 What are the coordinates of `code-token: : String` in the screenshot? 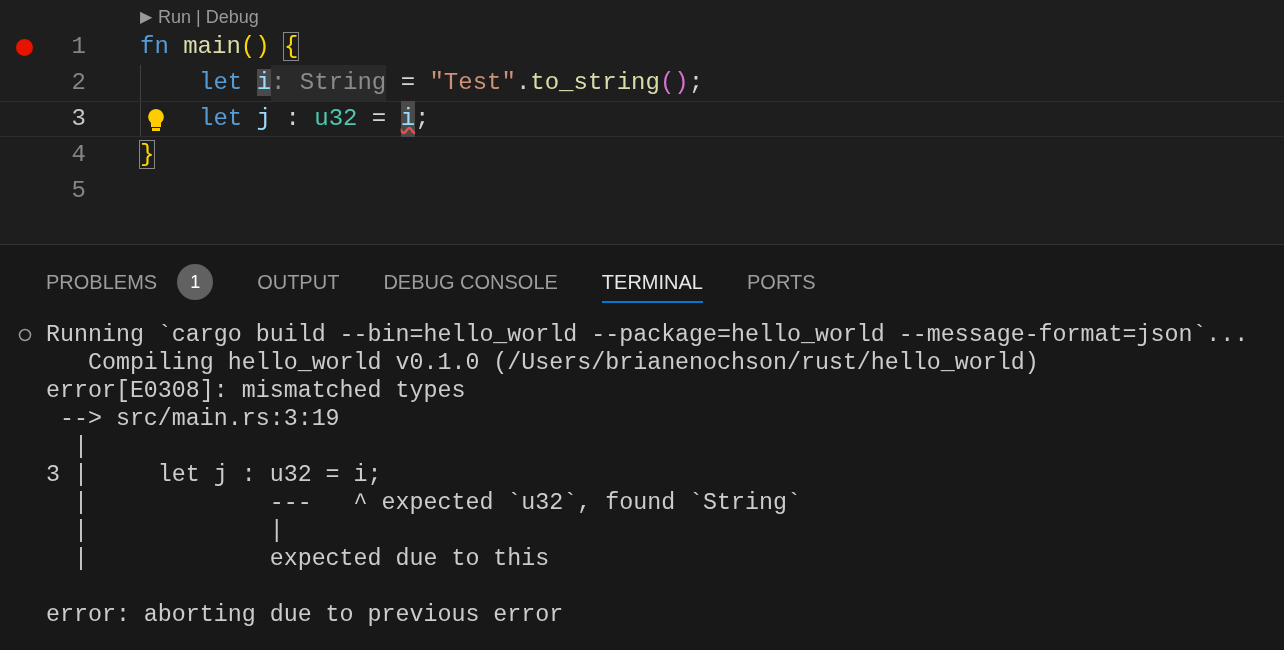 It's located at (329, 83).